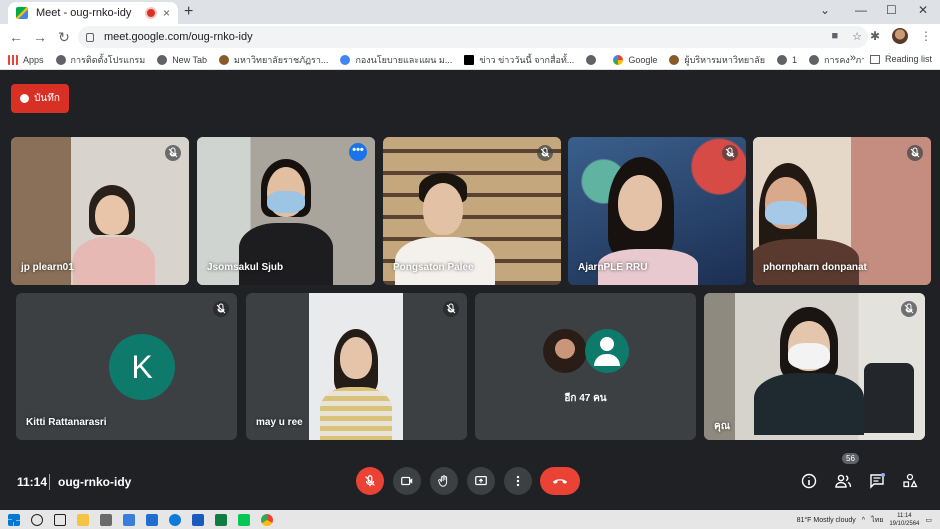 The width and height of the screenshot is (940, 529). I want to click on maximize-button: ☐, so click(891, 10).